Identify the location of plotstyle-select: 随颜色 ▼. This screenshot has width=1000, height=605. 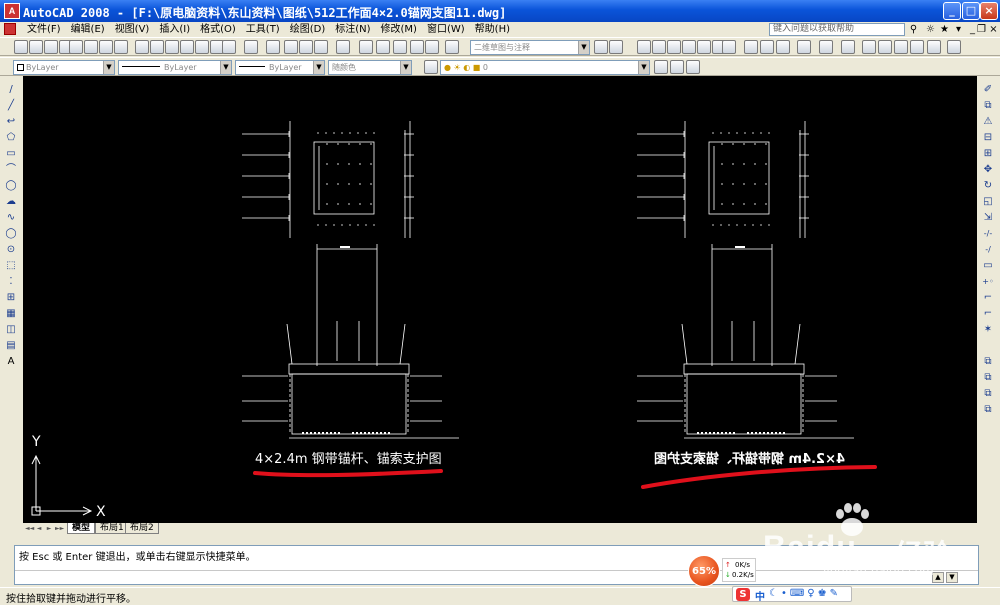
(370, 67).